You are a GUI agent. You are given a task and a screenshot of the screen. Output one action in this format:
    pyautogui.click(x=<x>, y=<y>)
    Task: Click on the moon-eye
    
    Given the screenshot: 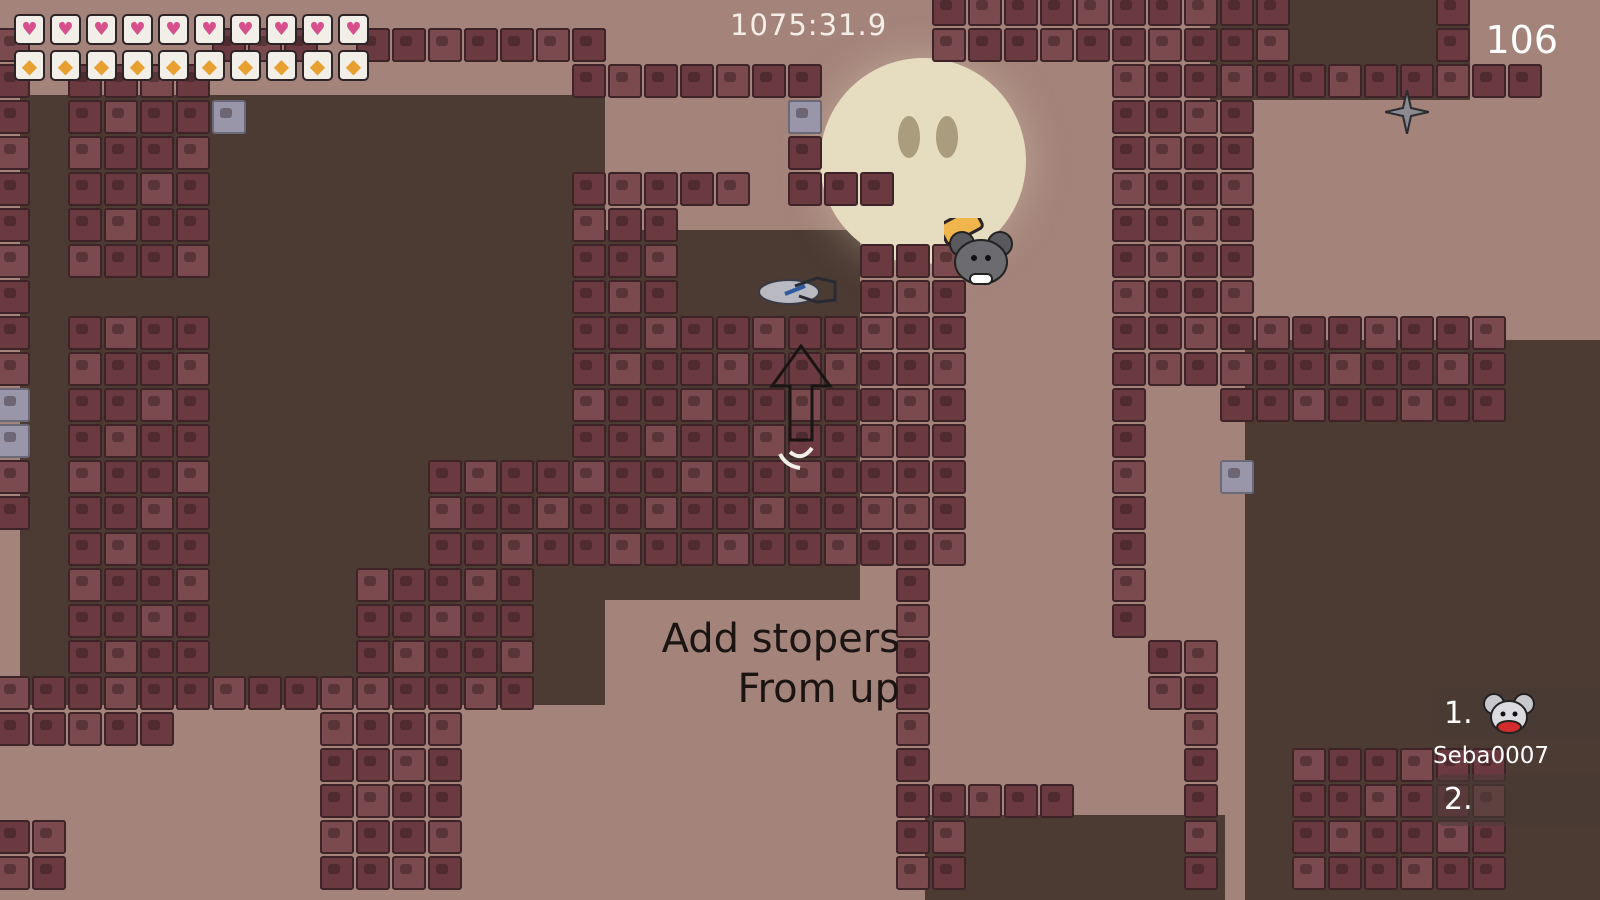 What is the action you would take?
    pyautogui.click(x=909, y=137)
    